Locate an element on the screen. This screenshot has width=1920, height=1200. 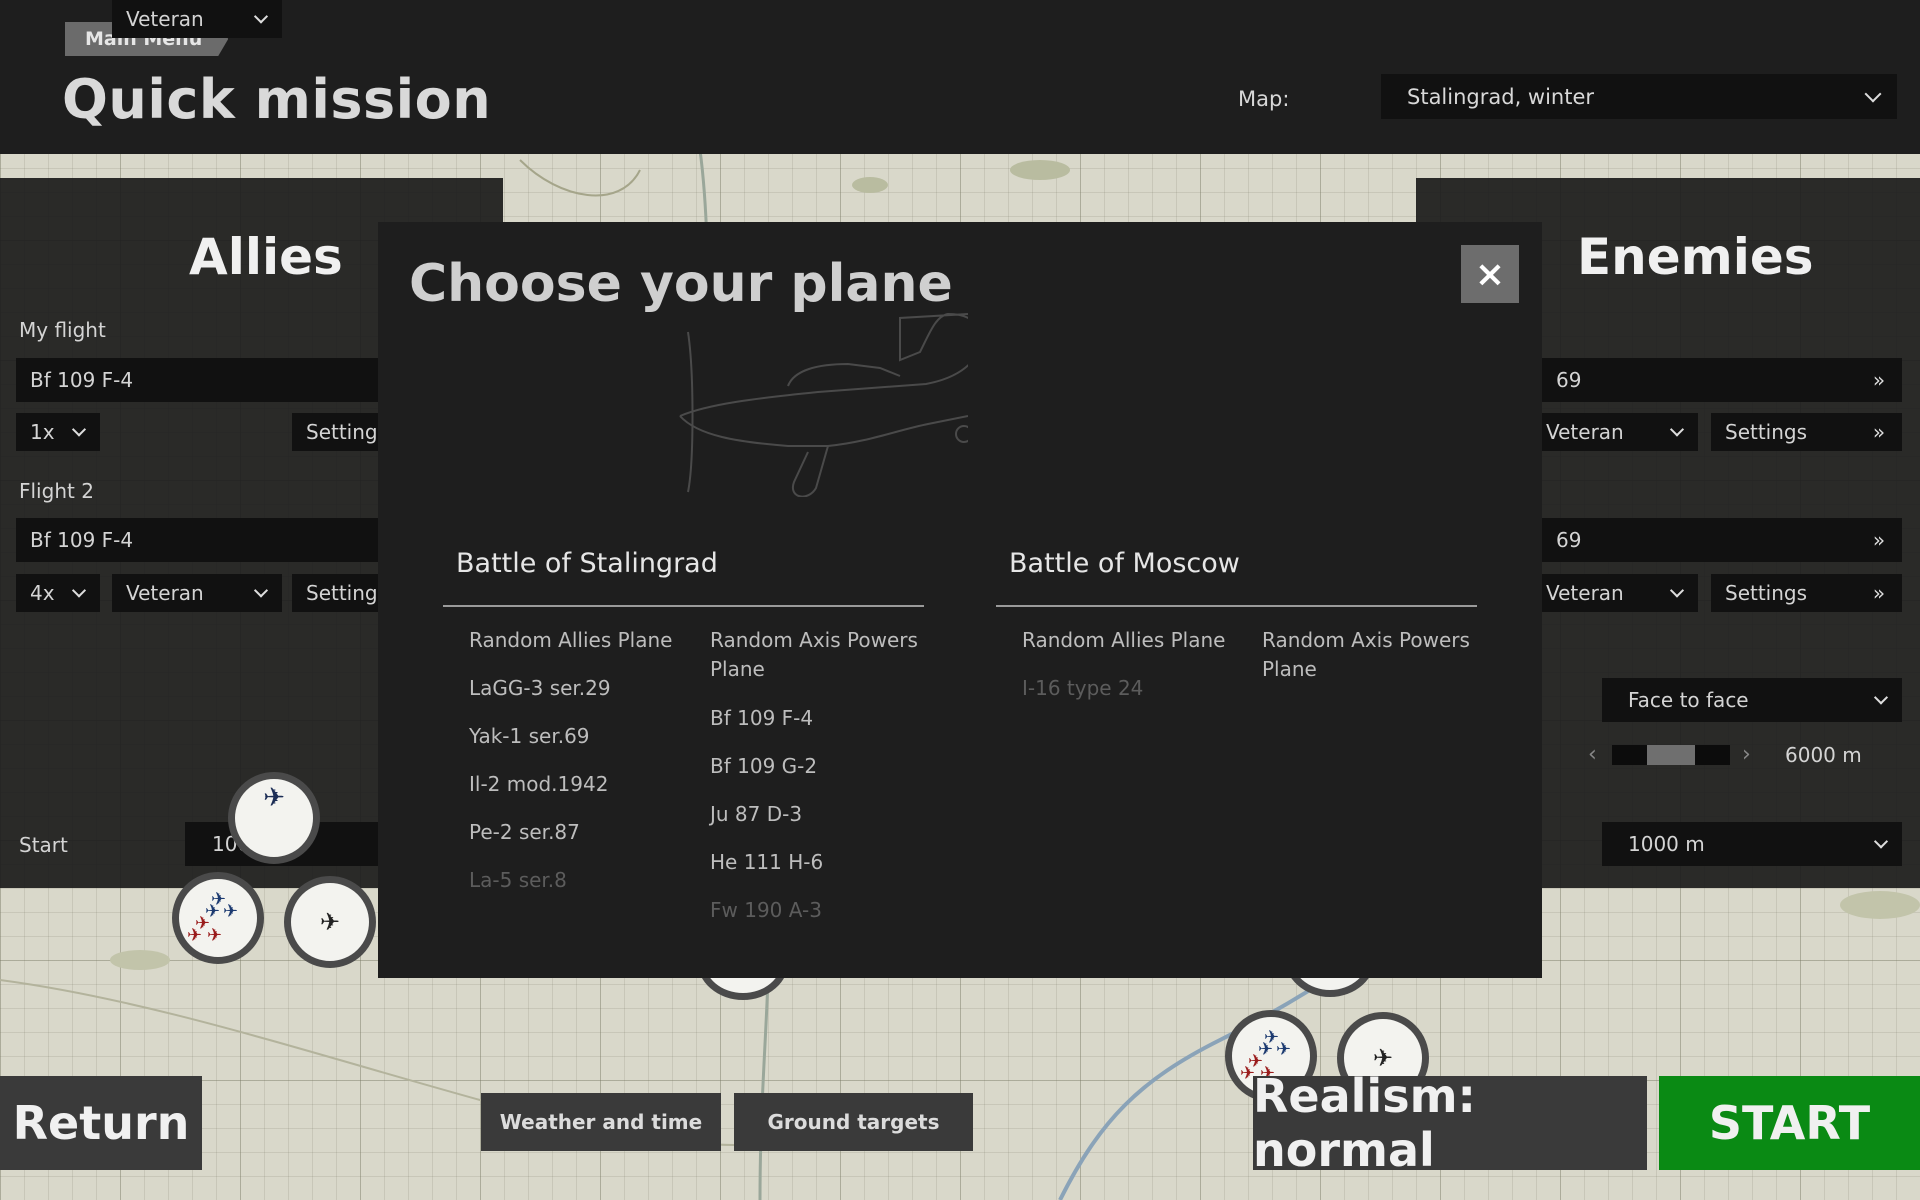
enemy-flight2-skill-value: Veteran is located at coordinates (1585, 593).